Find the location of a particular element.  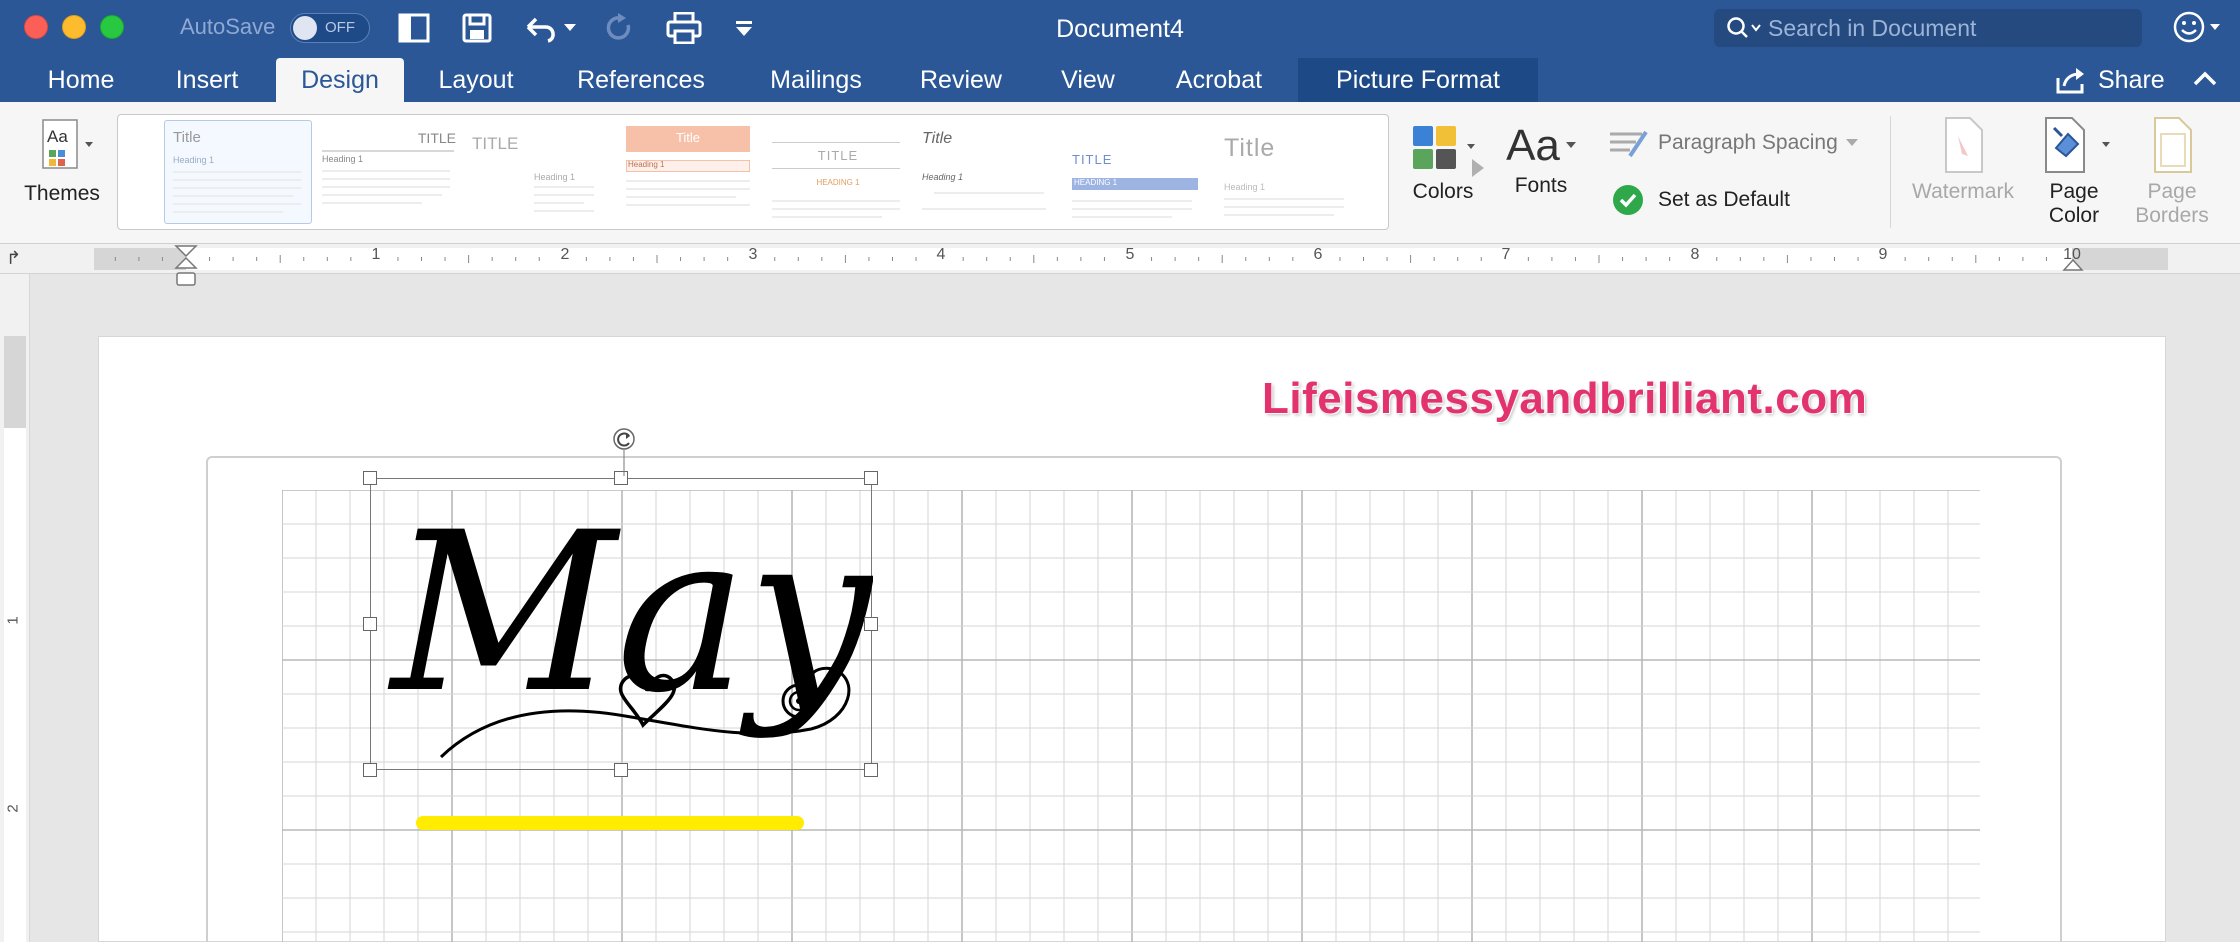

horizontal-ruler: ↱ 1 2 3 4 5 6 7 8 9 10 is located at coordinates (1120, 259).